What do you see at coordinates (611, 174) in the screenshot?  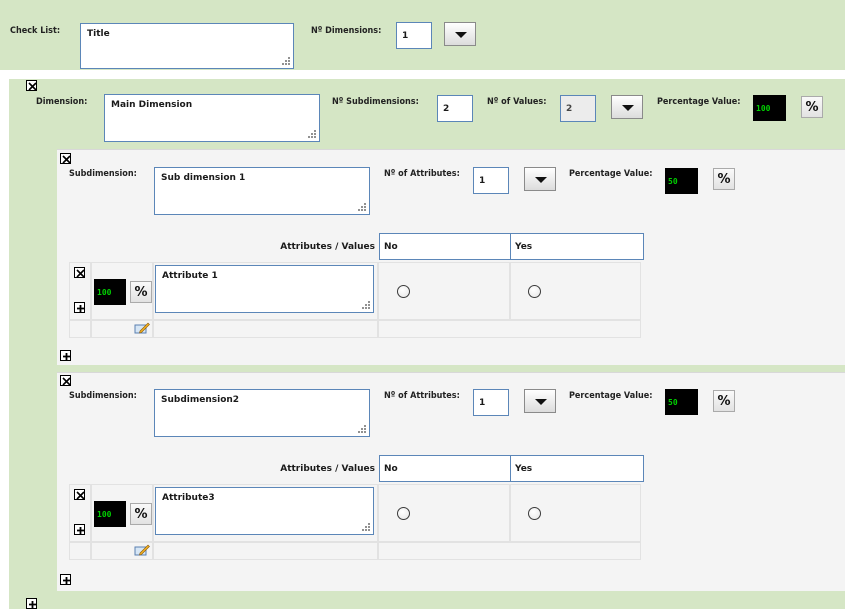 I see `subdimension-1-percentage-label: Percentage Value:` at bounding box center [611, 174].